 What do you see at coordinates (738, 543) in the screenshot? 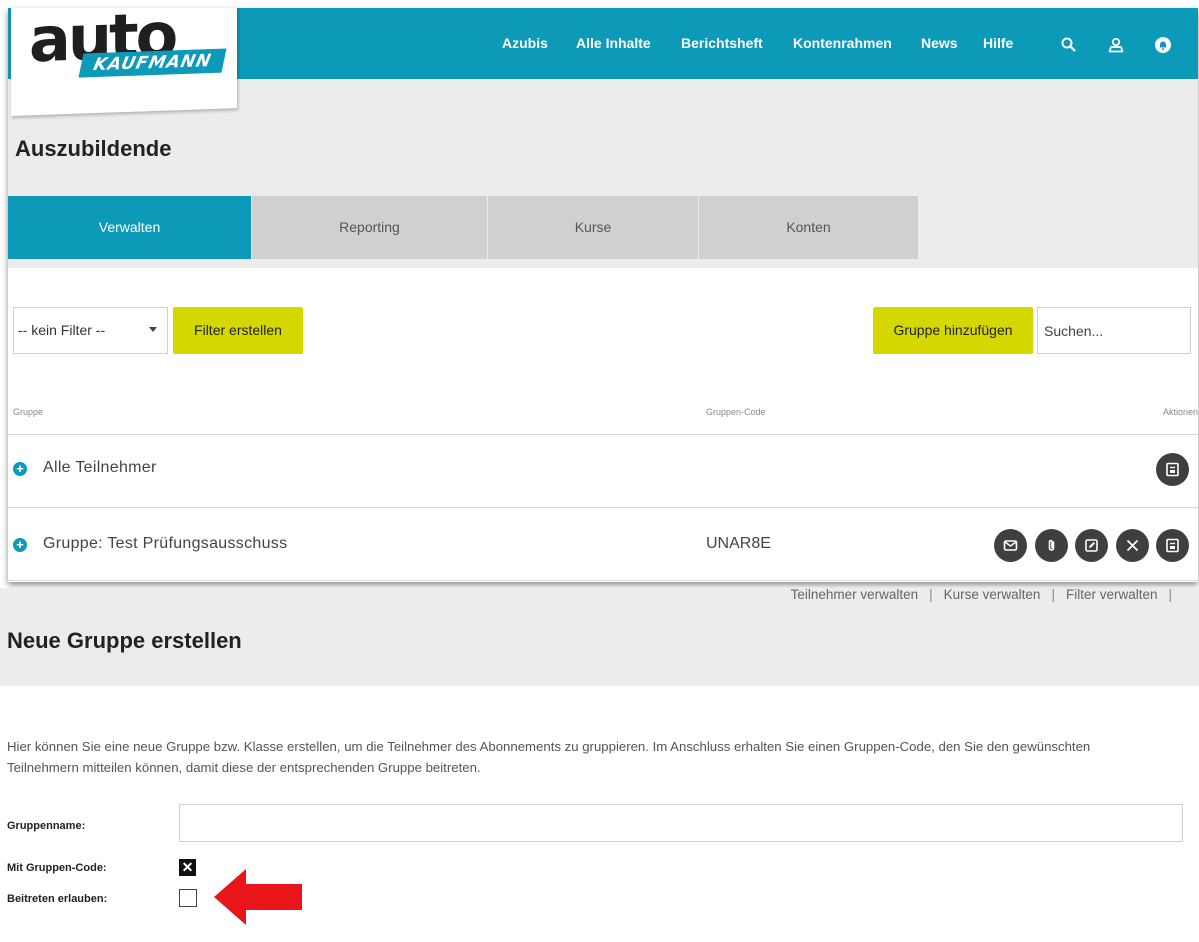
I see `group-code: UNAR8E` at bounding box center [738, 543].